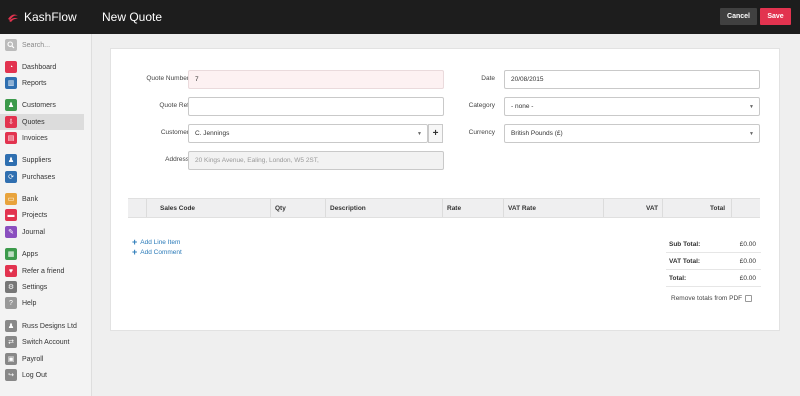  I want to click on dashboard-icon: ◔, so click(11, 67).